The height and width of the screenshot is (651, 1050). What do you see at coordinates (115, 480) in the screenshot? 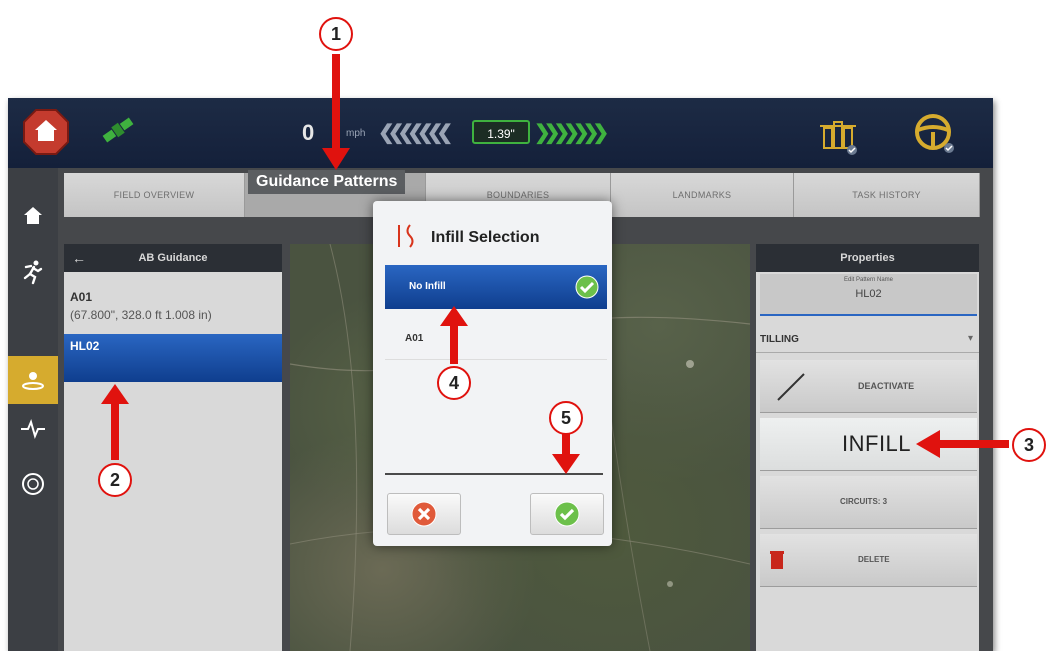
I see `callout-2: 2` at bounding box center [115, 480].